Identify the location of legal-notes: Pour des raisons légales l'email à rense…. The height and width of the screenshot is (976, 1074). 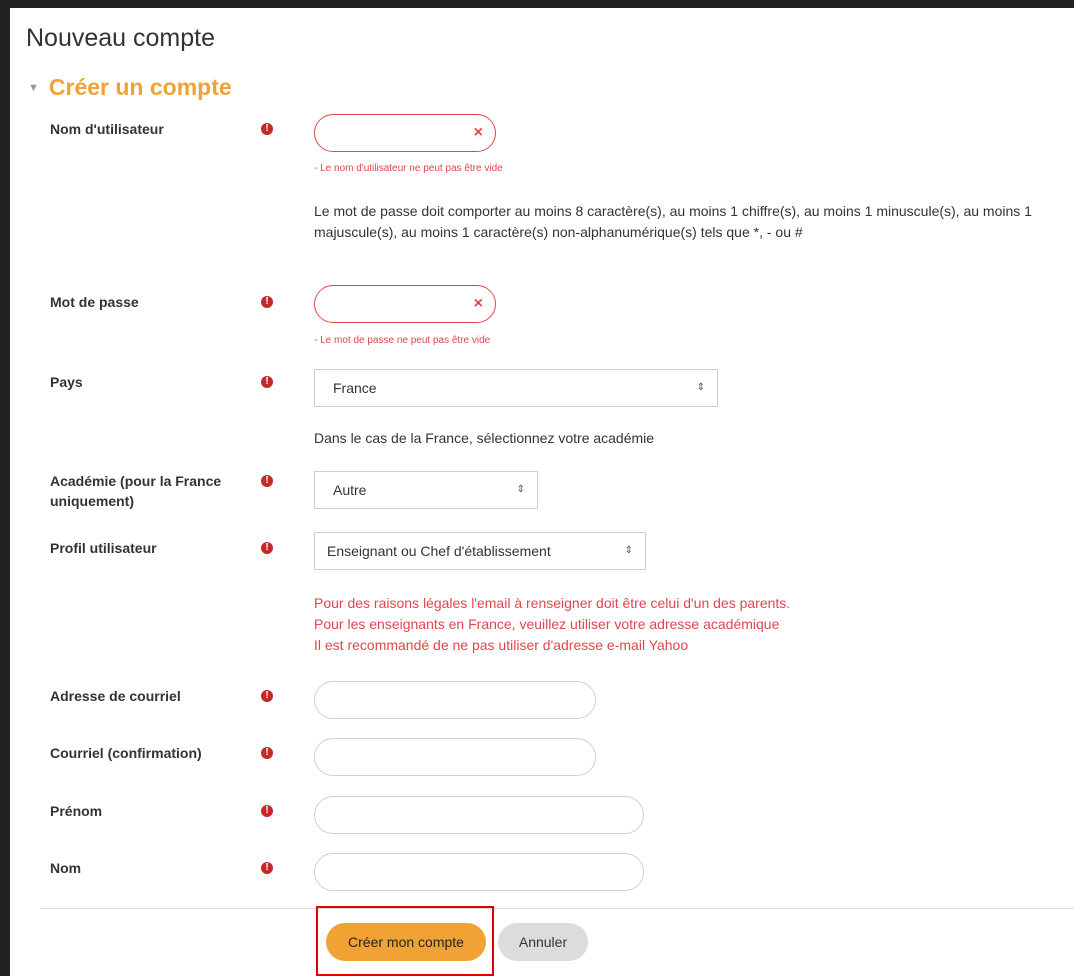
(552, 624).